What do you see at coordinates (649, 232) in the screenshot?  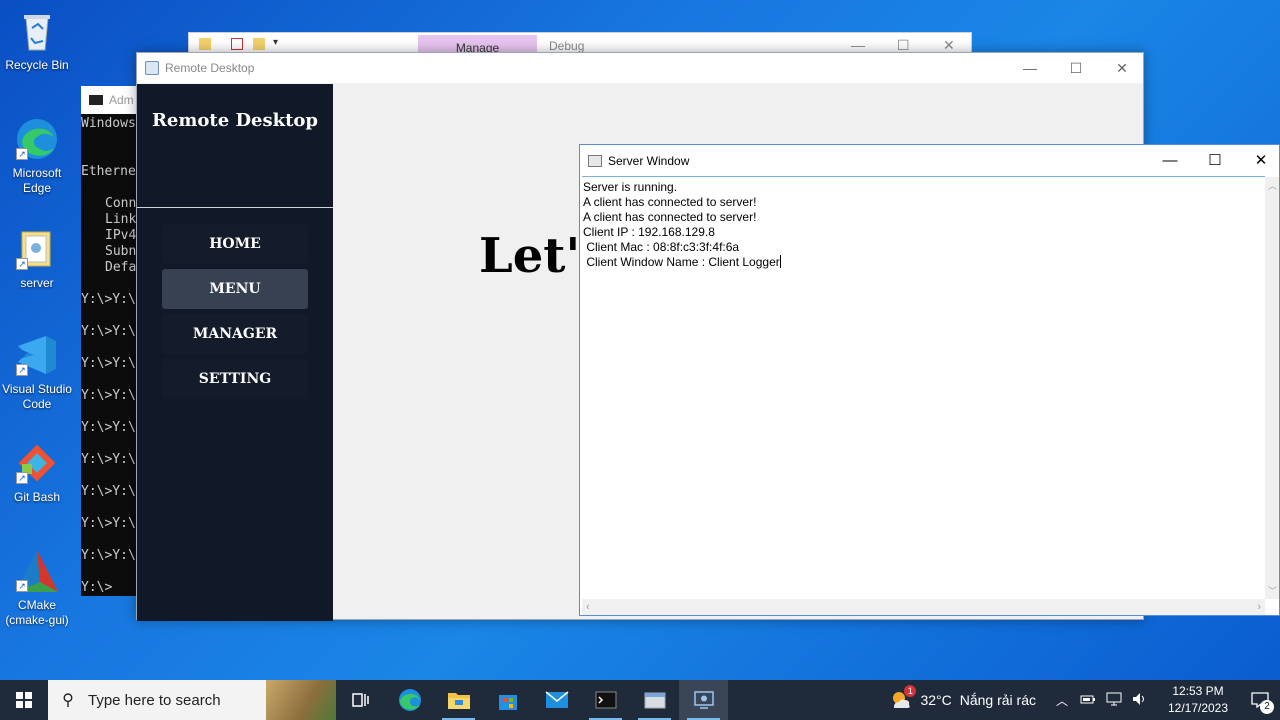 I see `log-line: Client IP : 192.168.129.8` at bounding box center [649, 232].